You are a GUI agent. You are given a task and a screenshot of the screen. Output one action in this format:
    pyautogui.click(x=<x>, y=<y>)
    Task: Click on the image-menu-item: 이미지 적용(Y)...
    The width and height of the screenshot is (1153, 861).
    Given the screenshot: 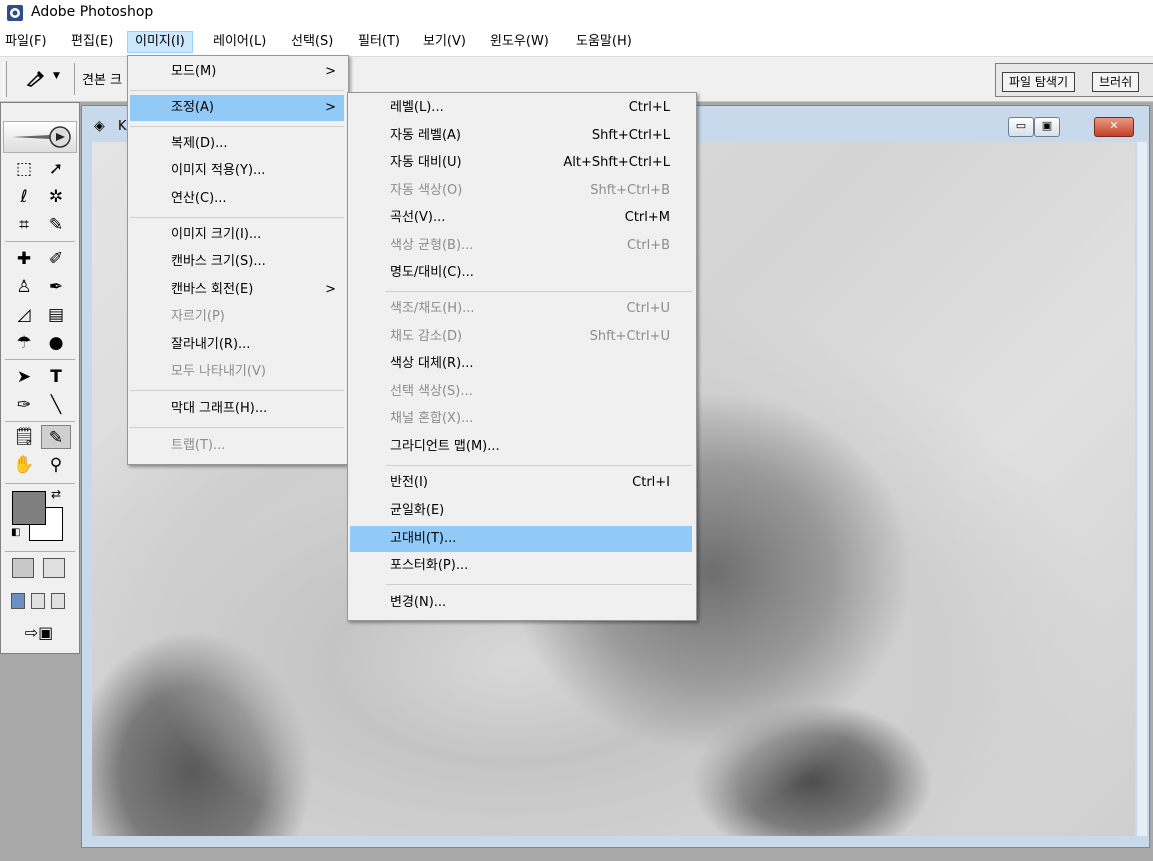 What is the action you would take?
    pyautogui.click(x=237, y=171)
    